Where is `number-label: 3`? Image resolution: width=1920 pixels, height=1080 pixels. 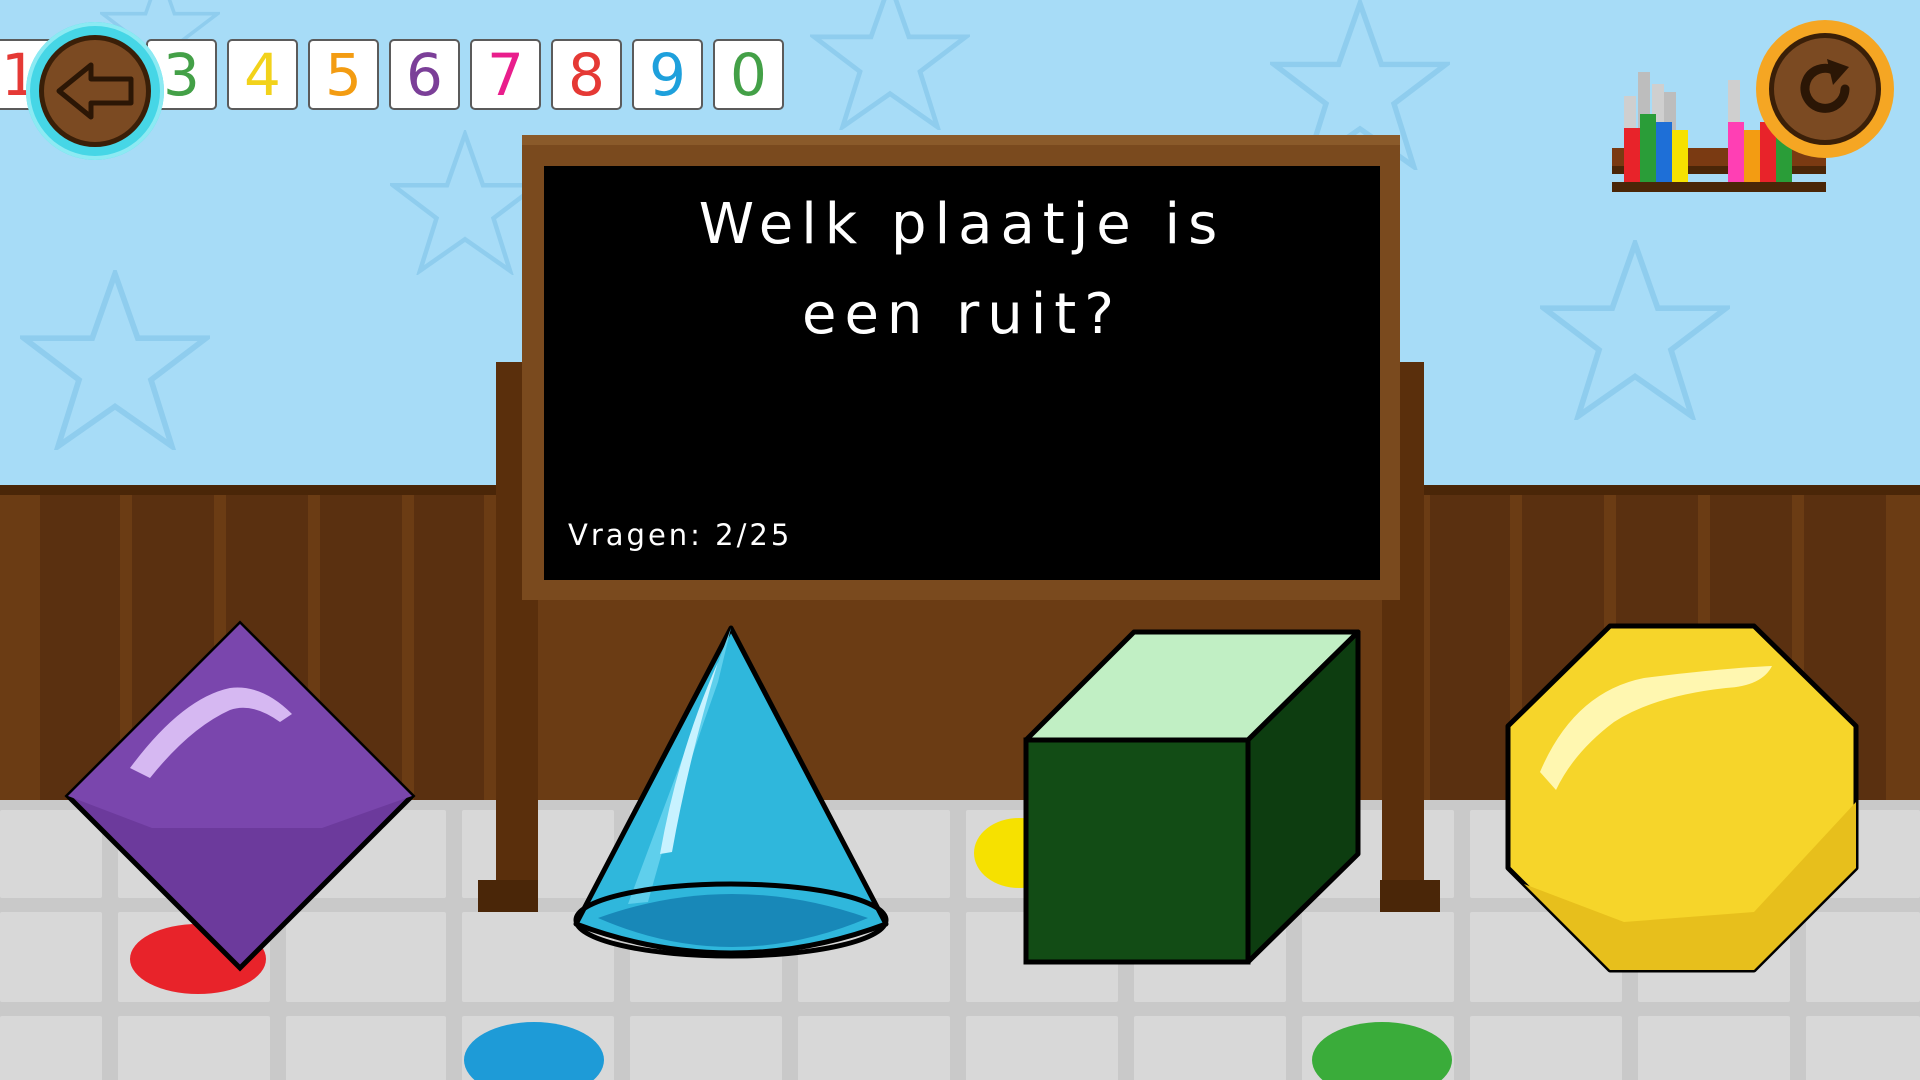 number-label: 3 is located at coordinates (181, 74).